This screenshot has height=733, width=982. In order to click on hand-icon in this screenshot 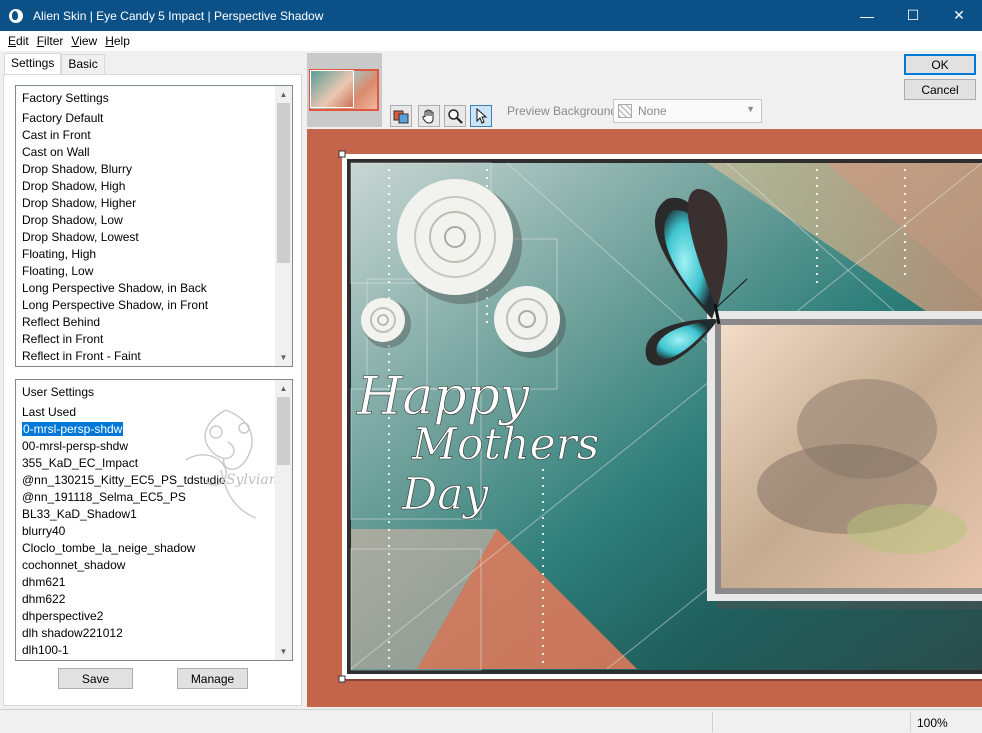, I will do `click(429, 116)`.